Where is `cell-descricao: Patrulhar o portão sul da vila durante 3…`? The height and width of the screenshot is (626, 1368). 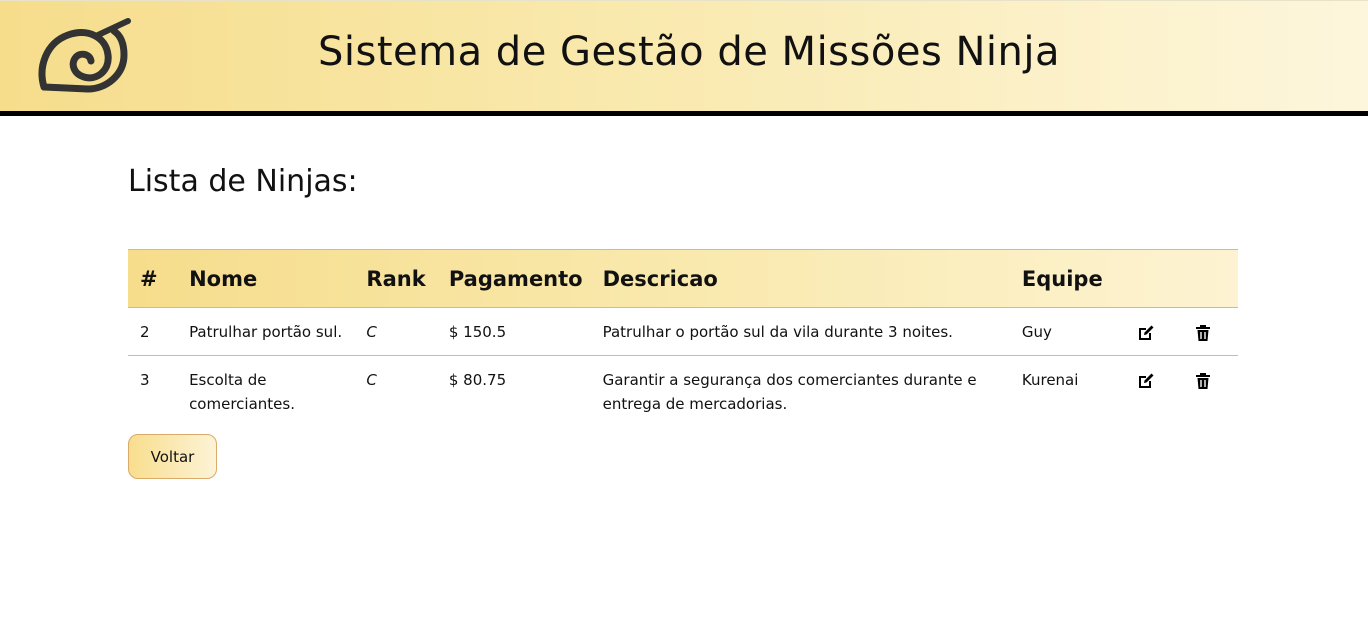
cell-descricao: Patrulhar o portão sul da vila durante 3… is located at coordinates (800, 331).